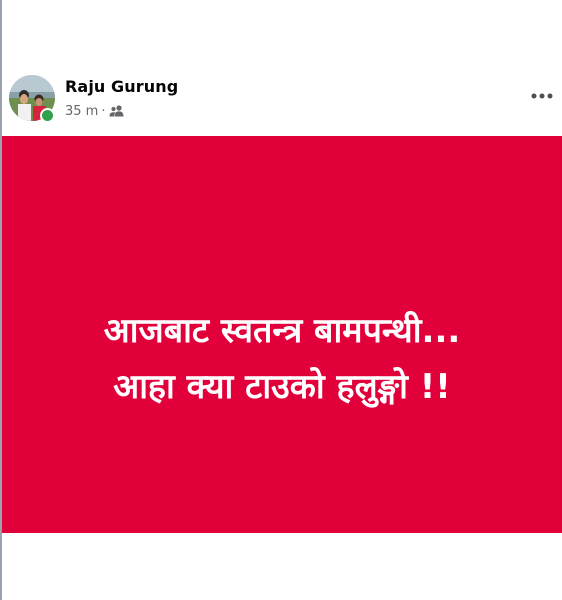  I want to click on post-meta: 35 m ·, so click(95, 111).